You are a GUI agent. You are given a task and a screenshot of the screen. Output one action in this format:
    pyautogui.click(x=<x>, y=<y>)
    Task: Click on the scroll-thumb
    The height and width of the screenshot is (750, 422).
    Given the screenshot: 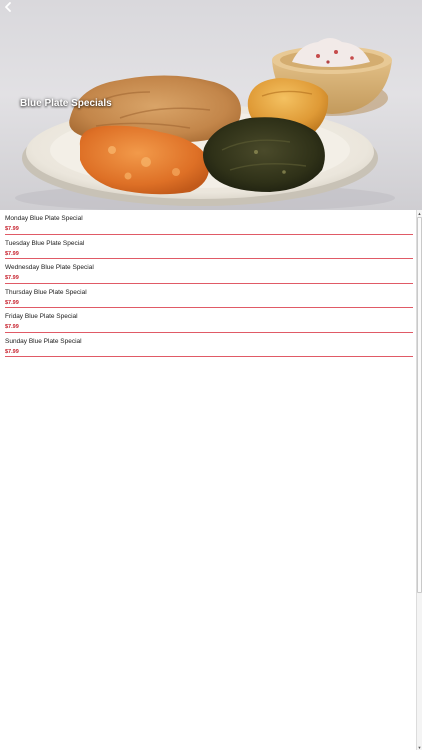 What is the action you would take?
    pyautogui.click(x=419, y=405)
    